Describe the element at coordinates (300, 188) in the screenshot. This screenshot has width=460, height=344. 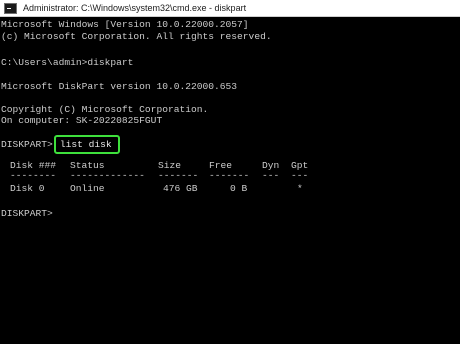
I see `row-gpt: *` at that location.